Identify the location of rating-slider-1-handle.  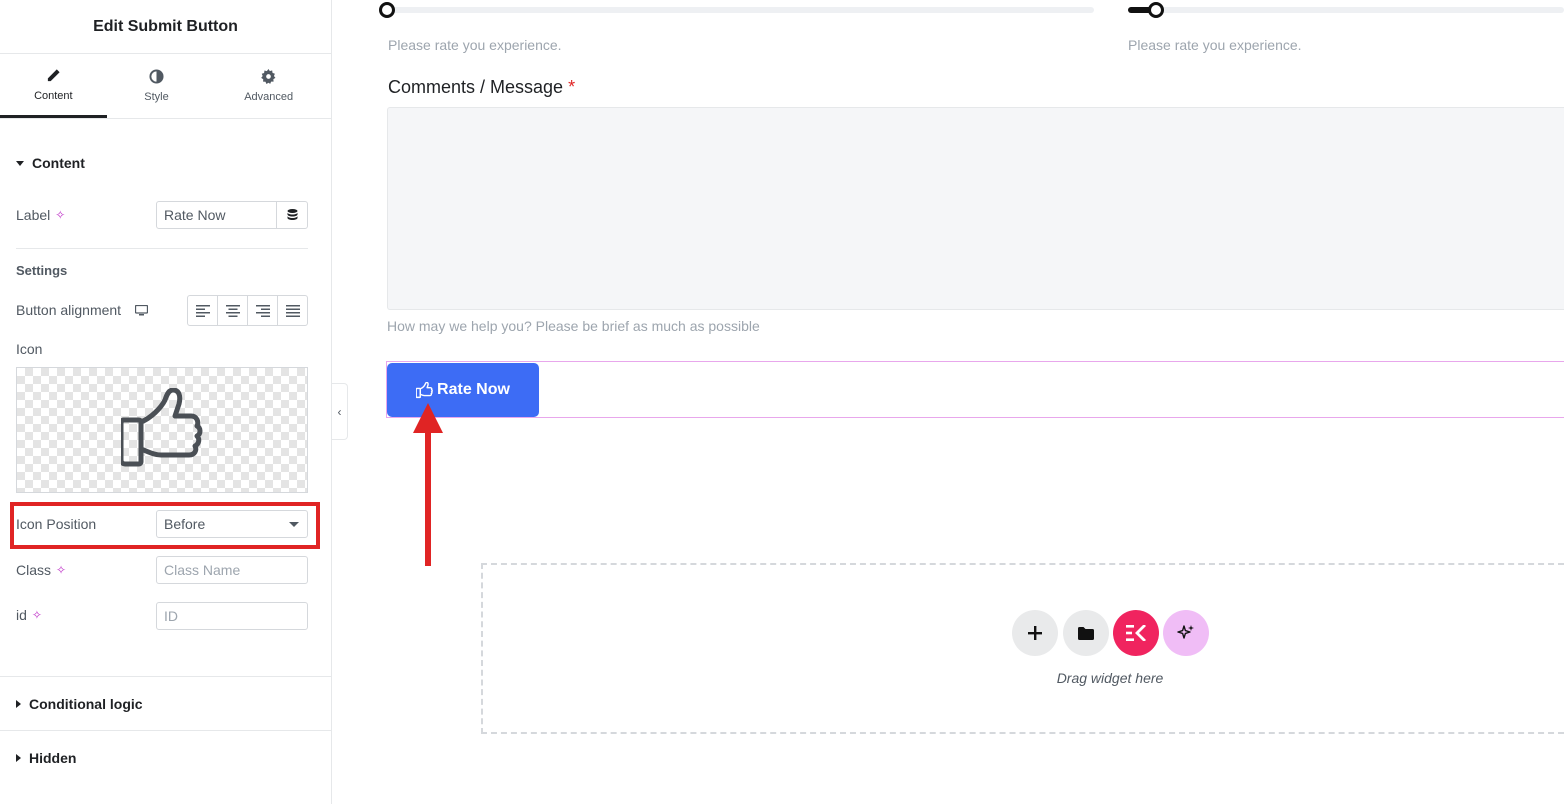
(387, 10).